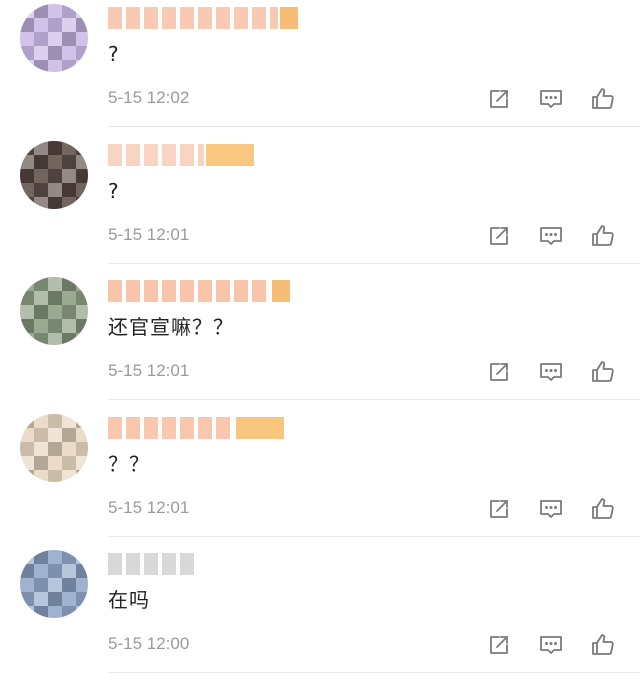 This screenshot has height=683, width=640. Describe the element at coordinates (171, 327) in the screenshot. I see `comment-text: 还官宣嘛？？` at that location.